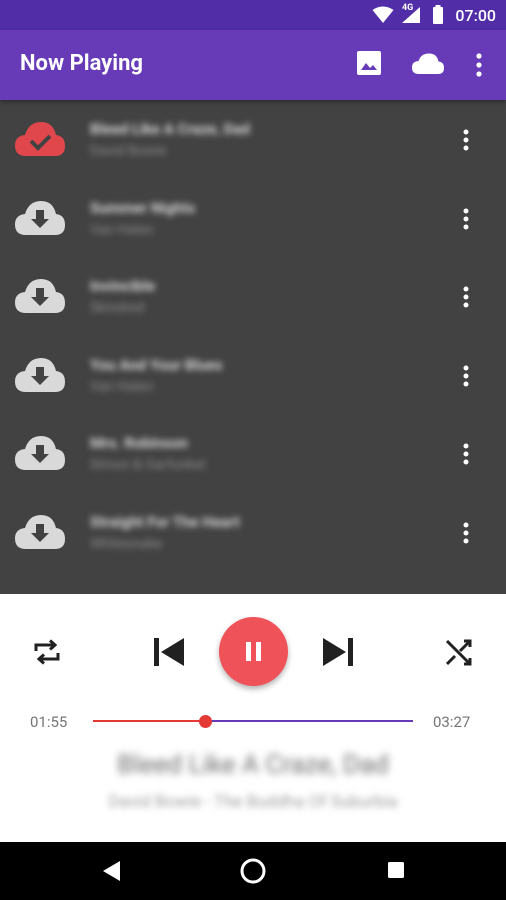 This screenshot has width=506, height=900. What do you see at coordinates (170, 129) in the screenshot?
I see `track-title: Bleed Like A Craze, Dad` at bounding box center [170, 129].